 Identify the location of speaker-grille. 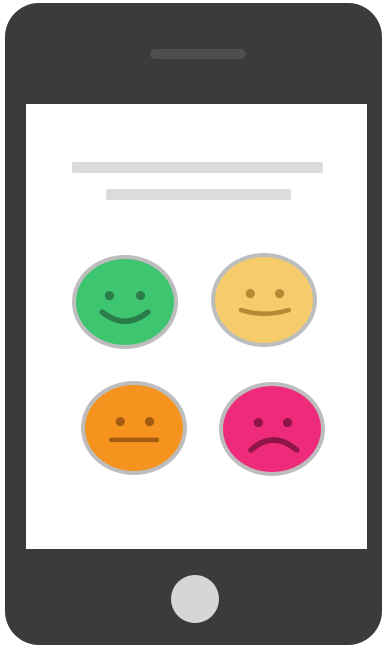
(198, 54).